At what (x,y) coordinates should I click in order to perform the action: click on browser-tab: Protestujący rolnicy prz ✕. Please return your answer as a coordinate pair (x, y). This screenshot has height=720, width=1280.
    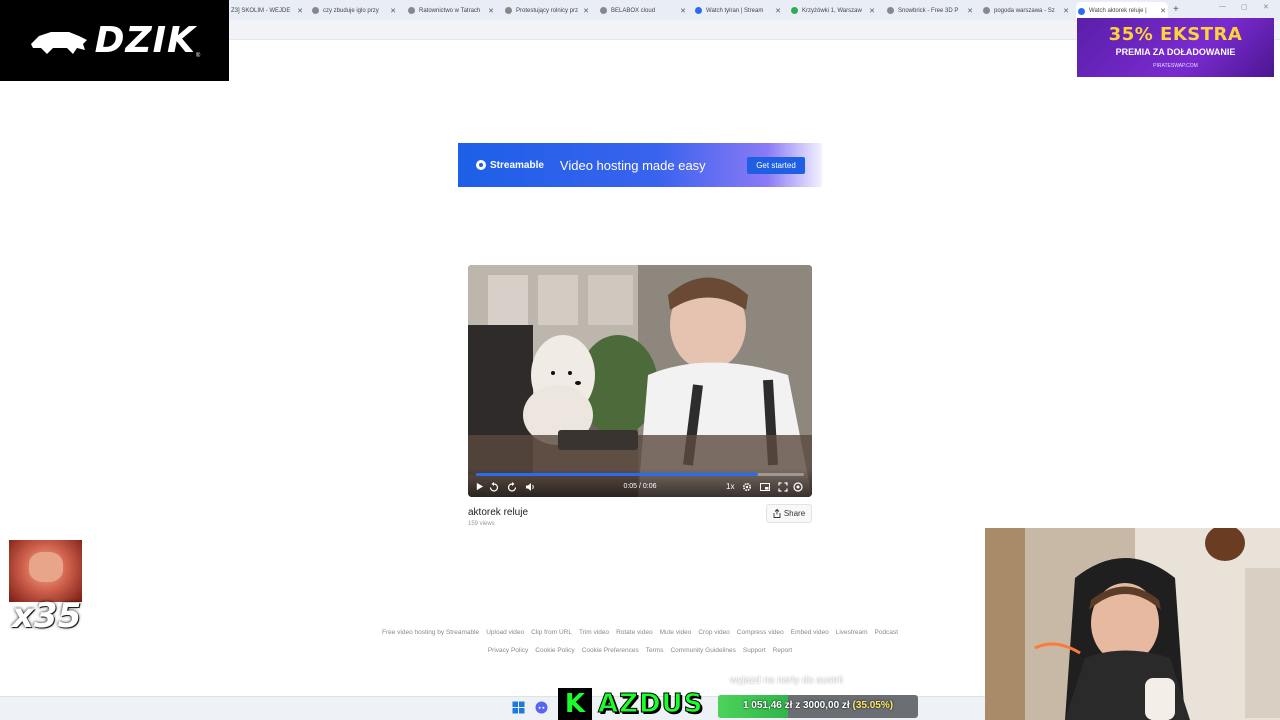
    Looking at the image, I should click on (547, 10).